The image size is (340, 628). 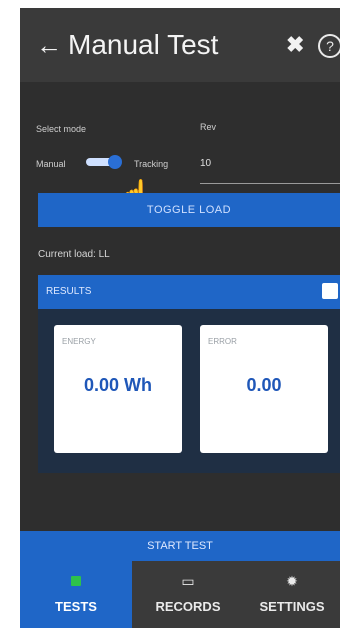 I want to click on tests-icon, so click(x=76, y=581).